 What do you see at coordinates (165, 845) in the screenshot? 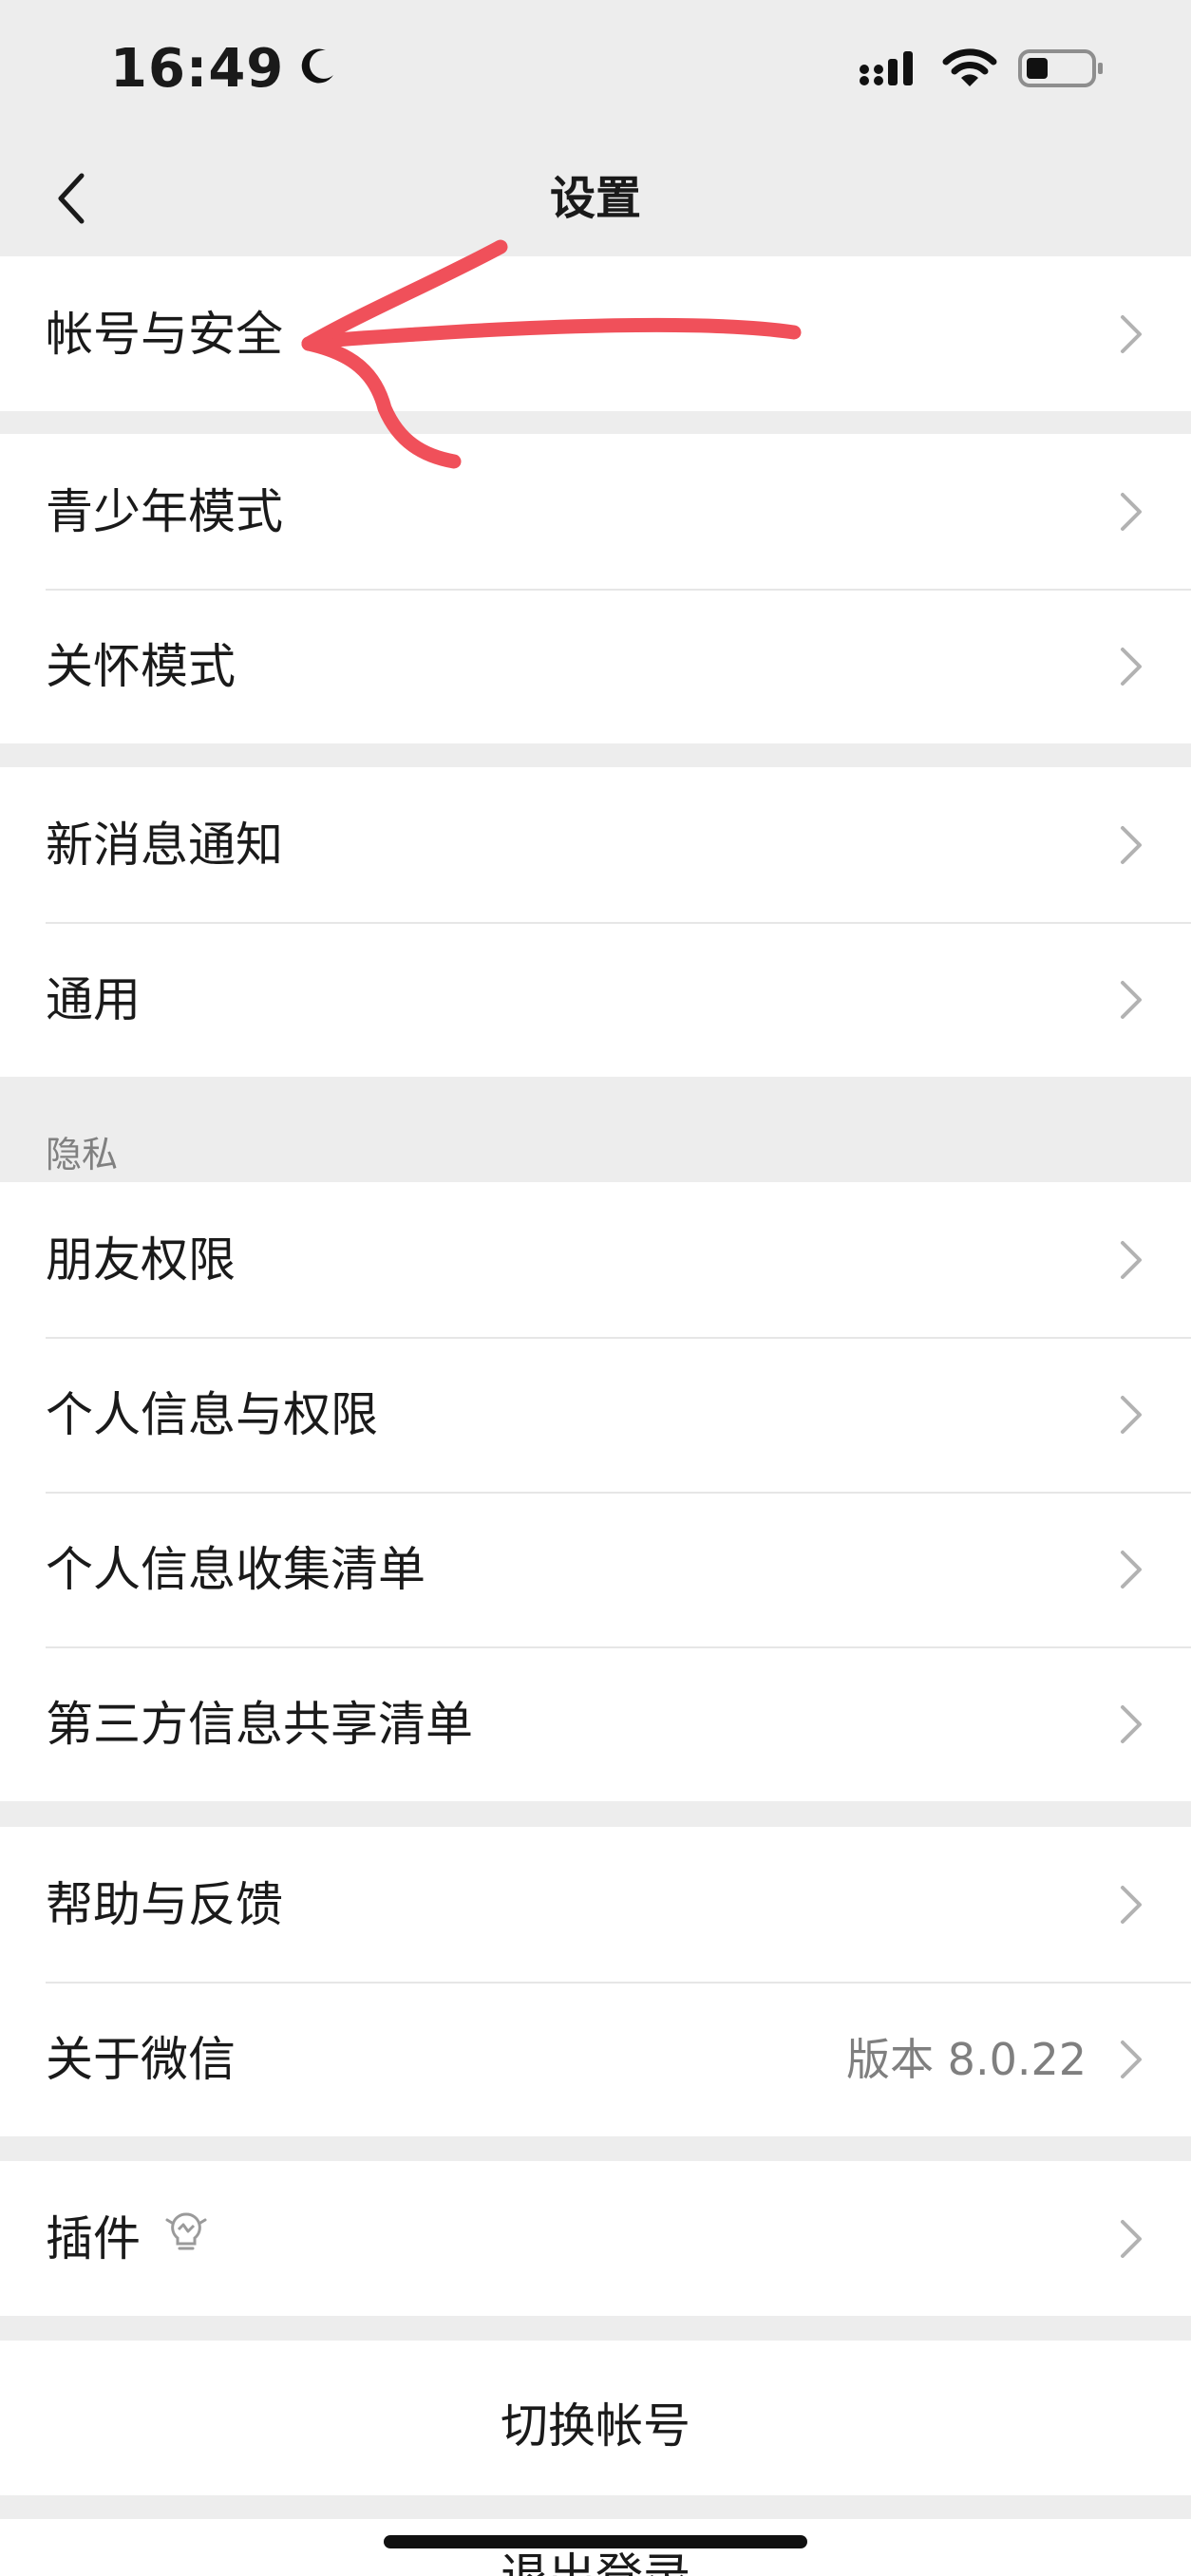
I see `row-label: 新消息通知` at bounding box center [165, 845].